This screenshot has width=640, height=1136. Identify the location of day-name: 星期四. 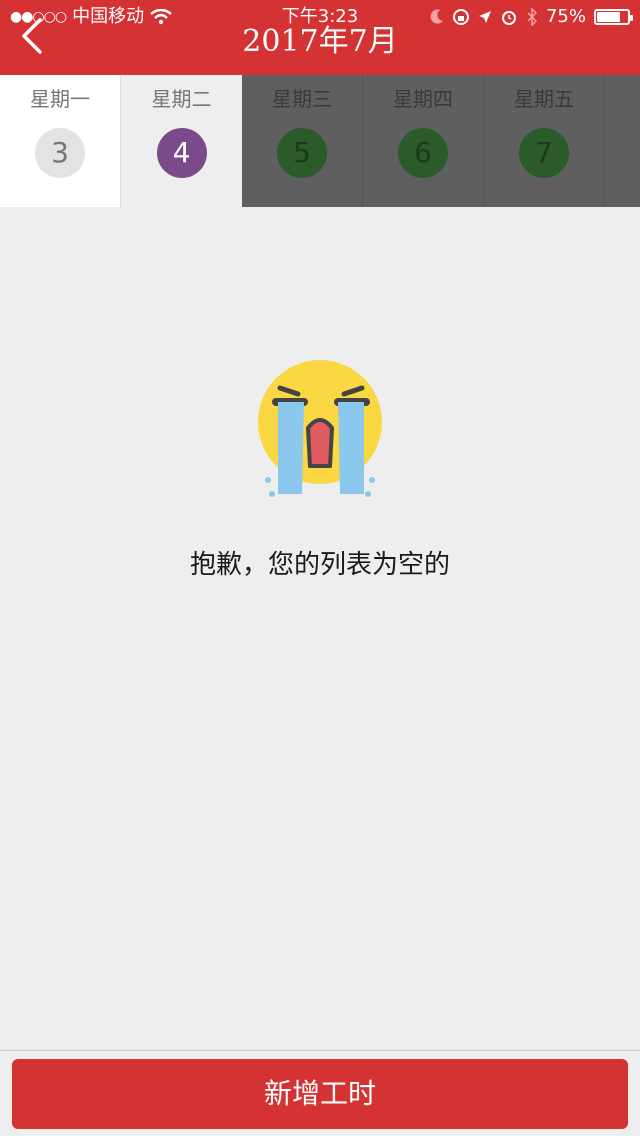
(423, 99).